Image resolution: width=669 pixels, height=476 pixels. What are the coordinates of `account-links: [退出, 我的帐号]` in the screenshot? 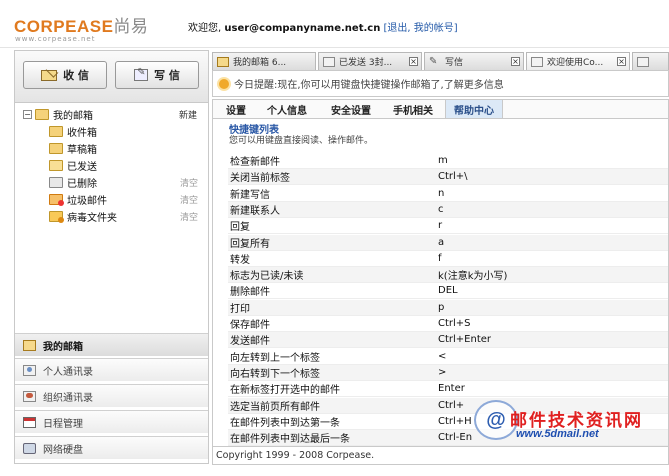 It's located at (421, 28).